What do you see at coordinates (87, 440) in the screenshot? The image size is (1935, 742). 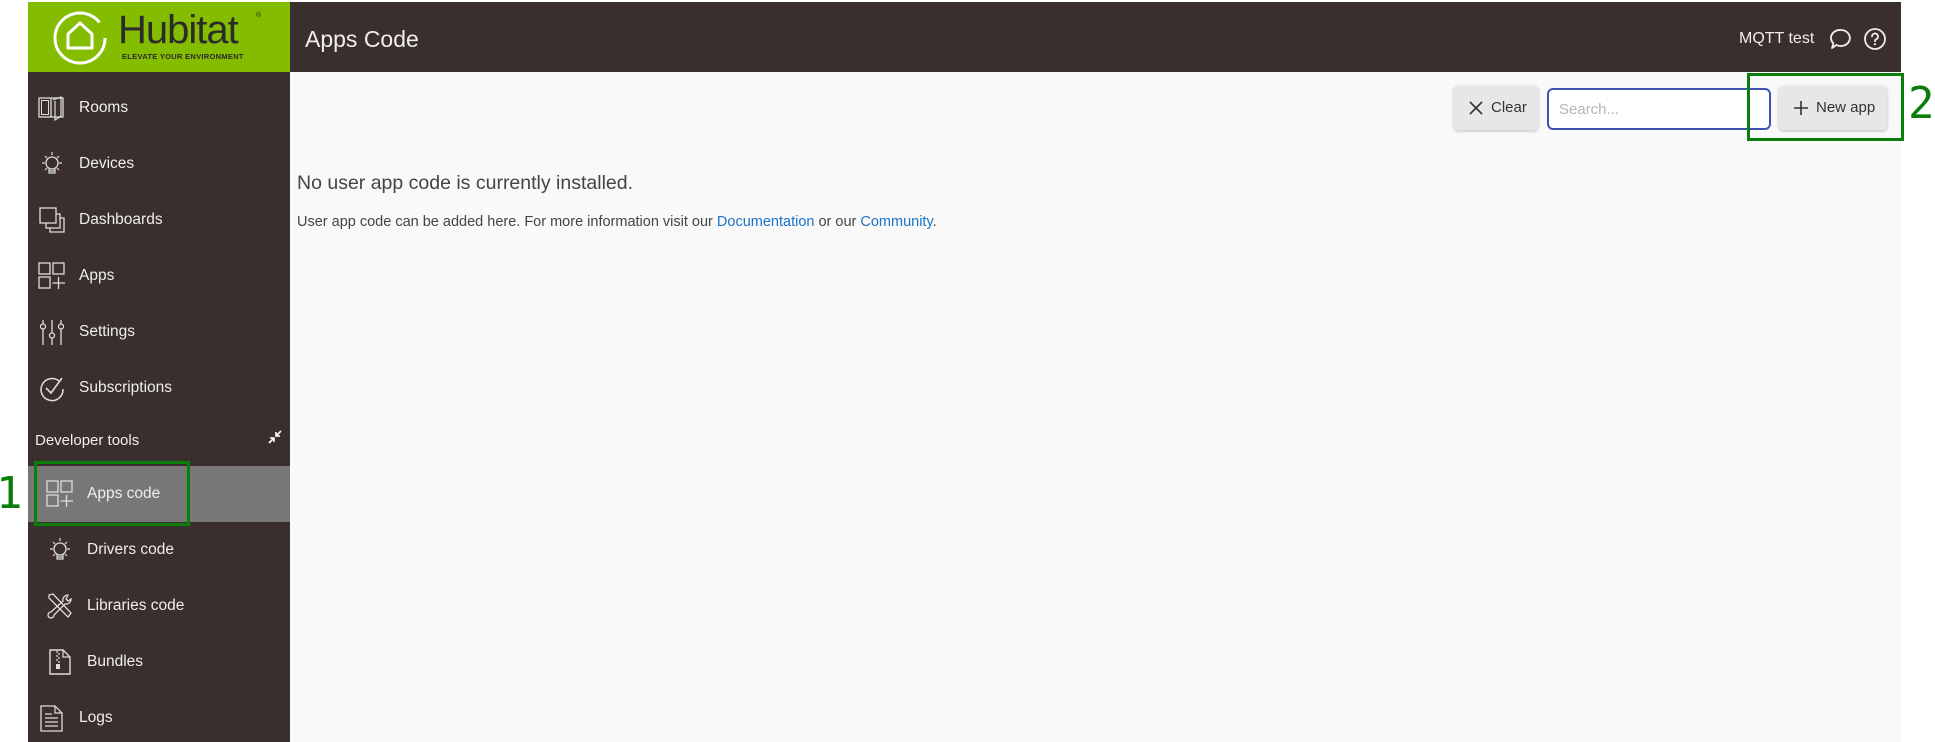 I see `developer-tools-heading: Developer tools` at bounding box center [87, 440].